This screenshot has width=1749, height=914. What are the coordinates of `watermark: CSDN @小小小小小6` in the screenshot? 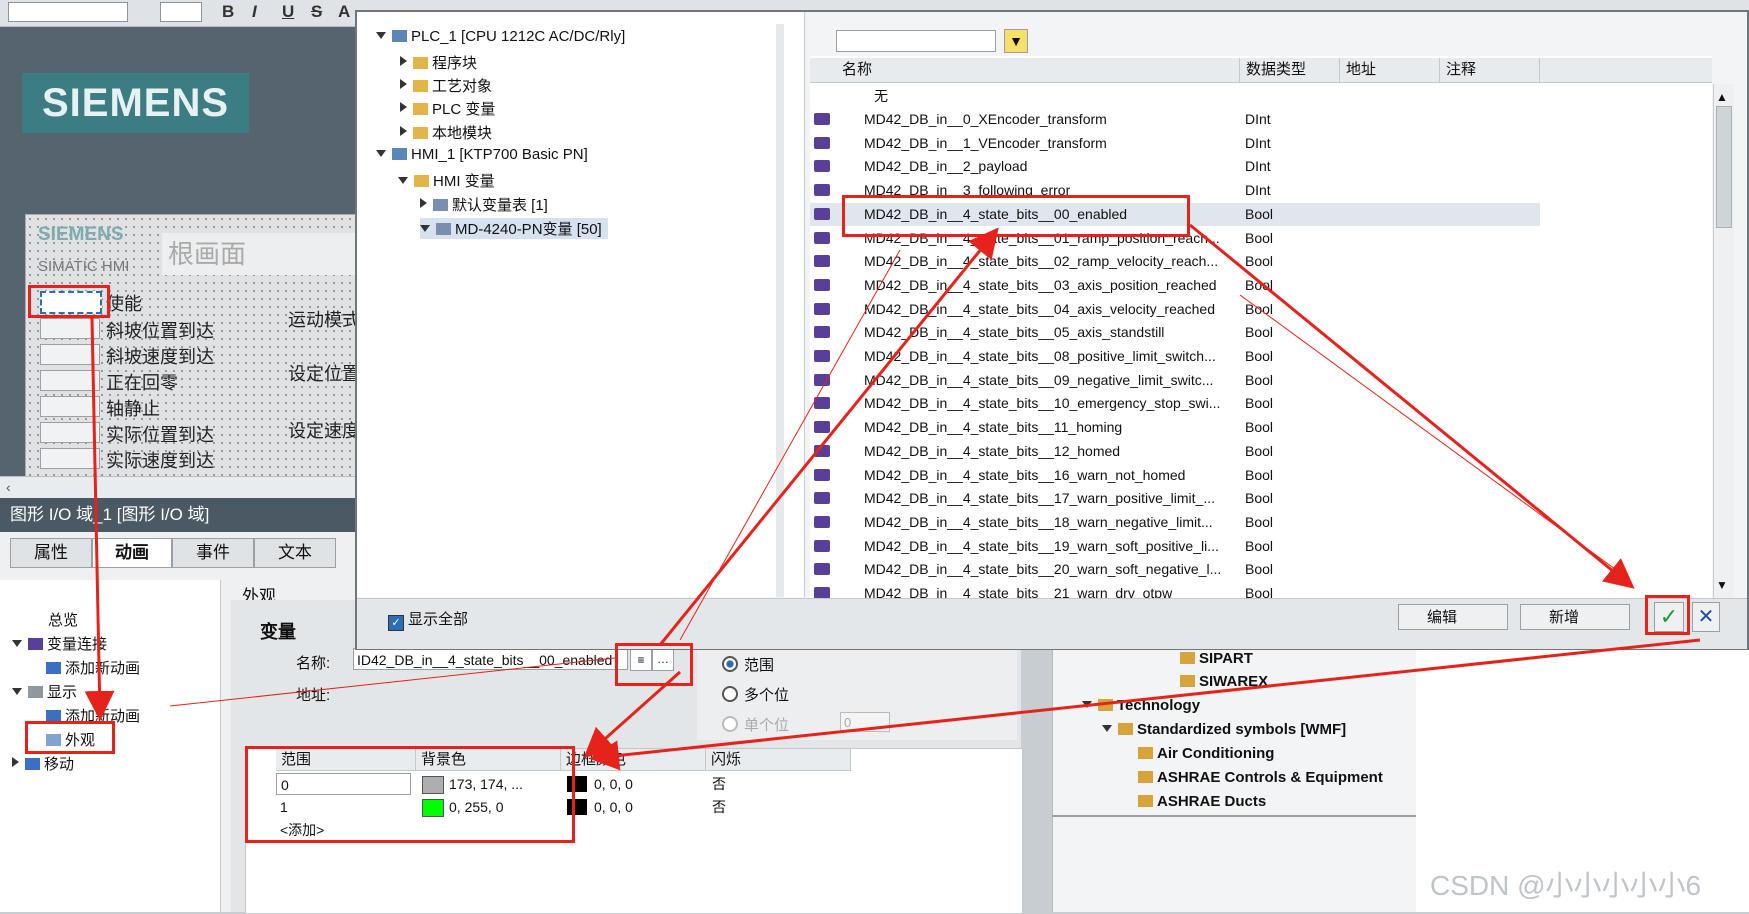 It's located at (1566, 885).